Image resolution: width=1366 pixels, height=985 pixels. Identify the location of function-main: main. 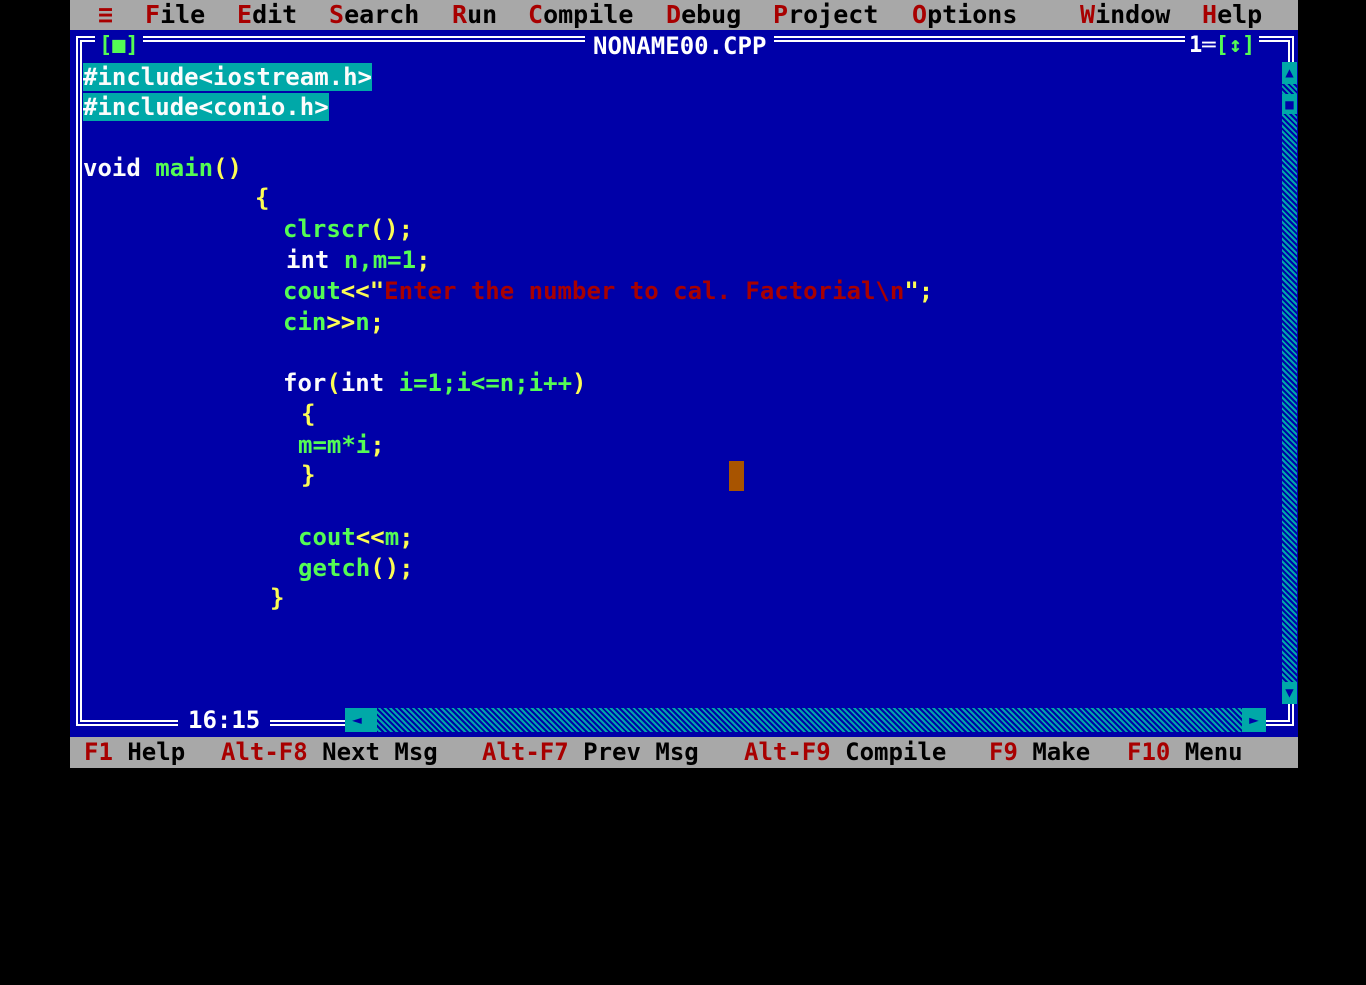
(184, 168).